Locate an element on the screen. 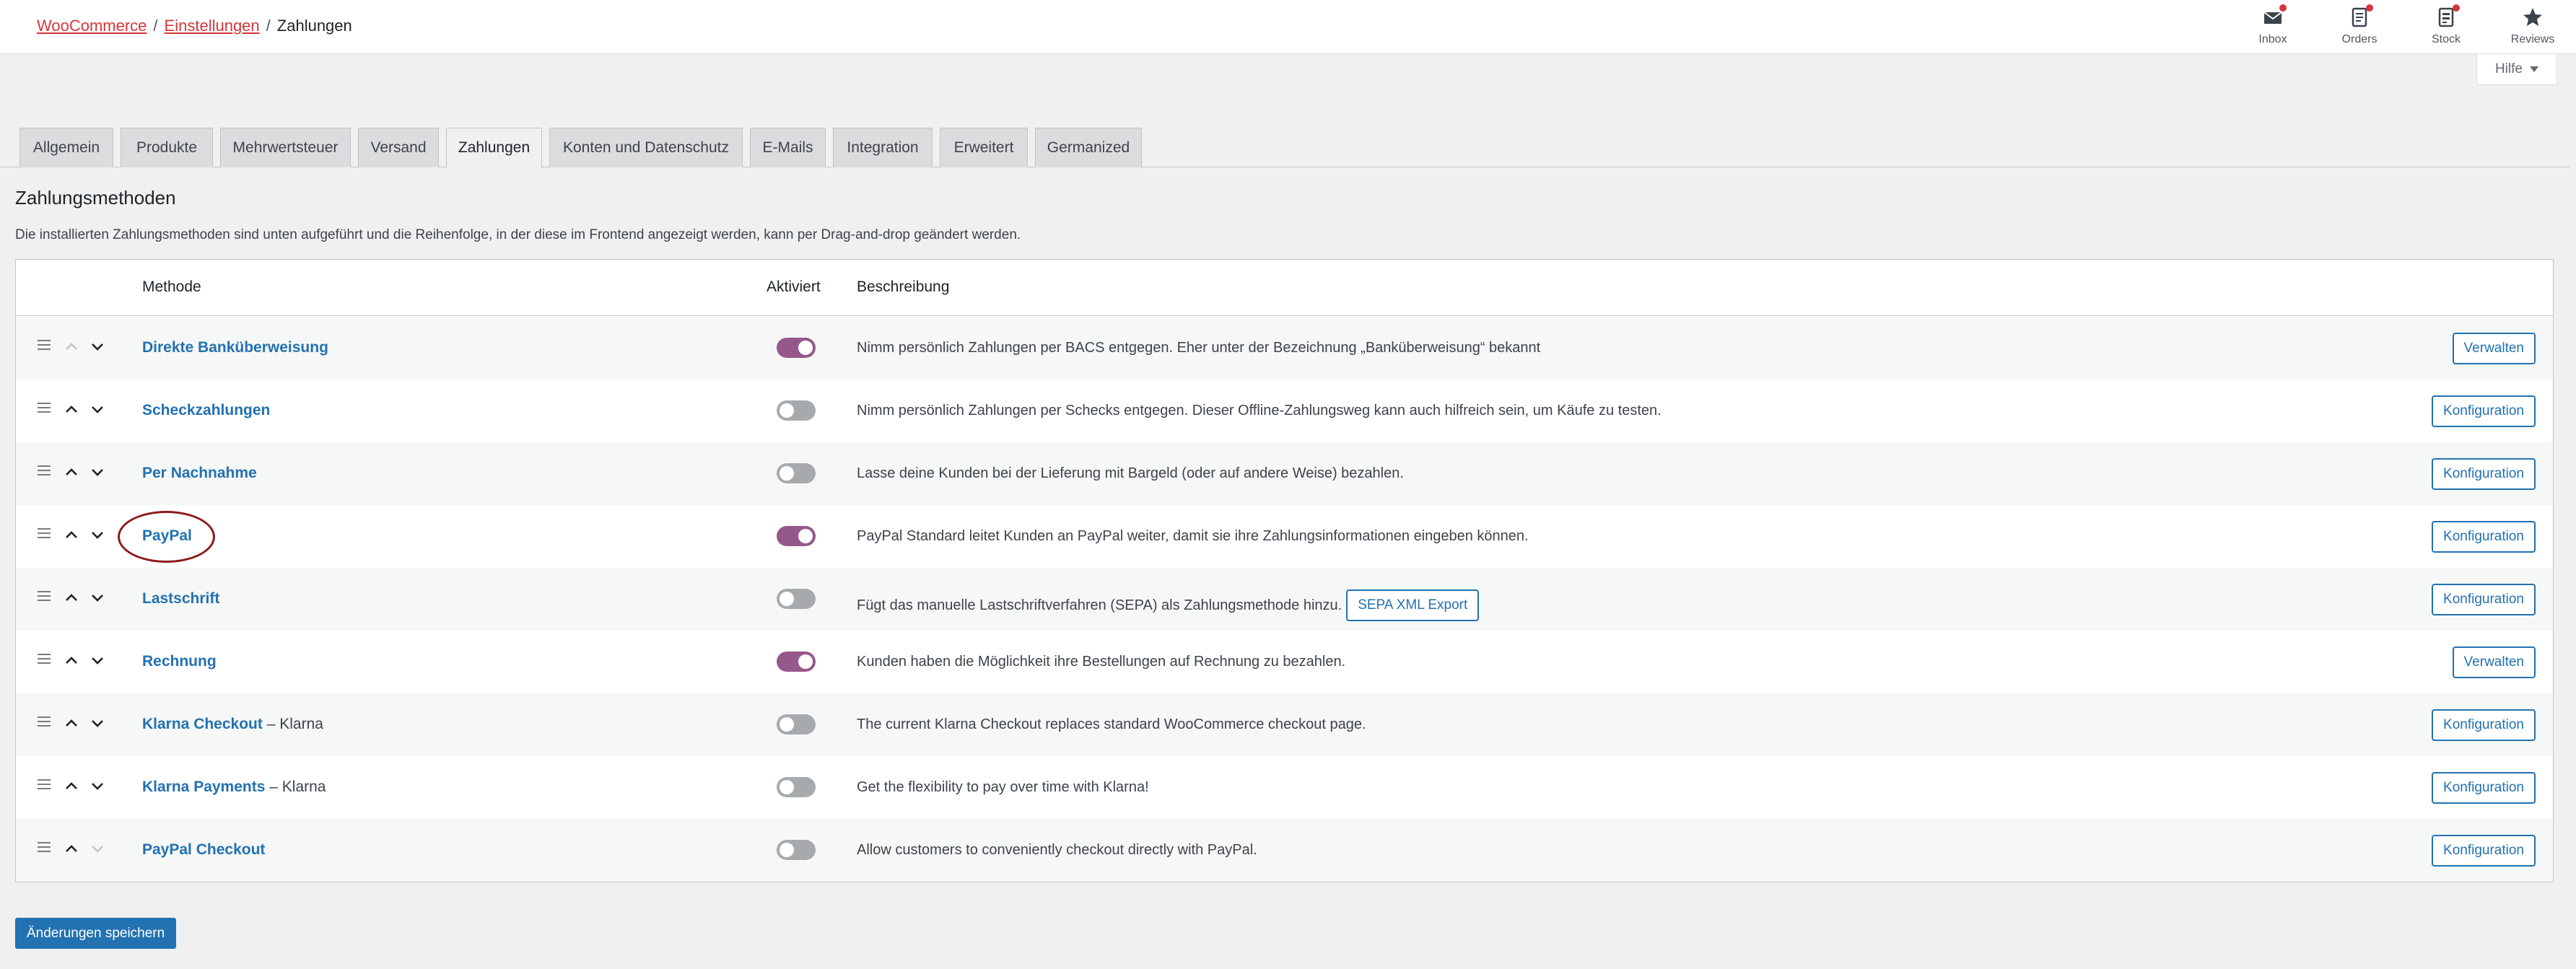 The height and width of the screenshot is (969, 2576). tab-germanized: Germanized is located at coordinates (1088, 147).